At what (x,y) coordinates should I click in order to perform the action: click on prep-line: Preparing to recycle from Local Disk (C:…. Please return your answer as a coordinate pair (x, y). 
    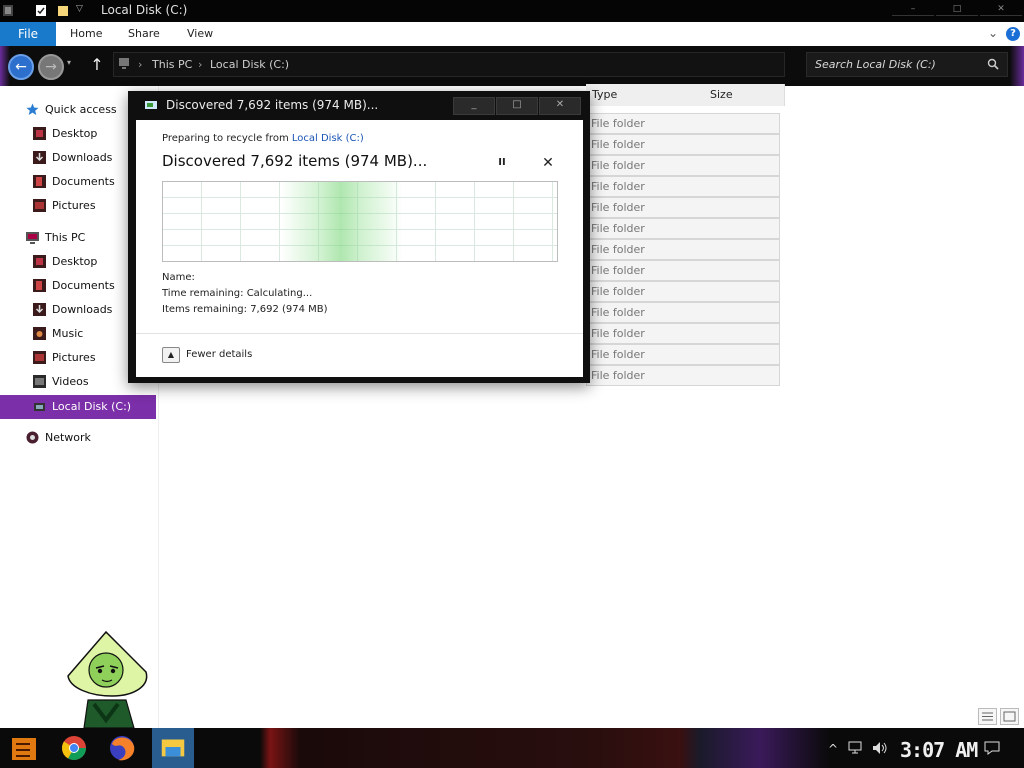
    Looking at the image, I should click on (263, 138).